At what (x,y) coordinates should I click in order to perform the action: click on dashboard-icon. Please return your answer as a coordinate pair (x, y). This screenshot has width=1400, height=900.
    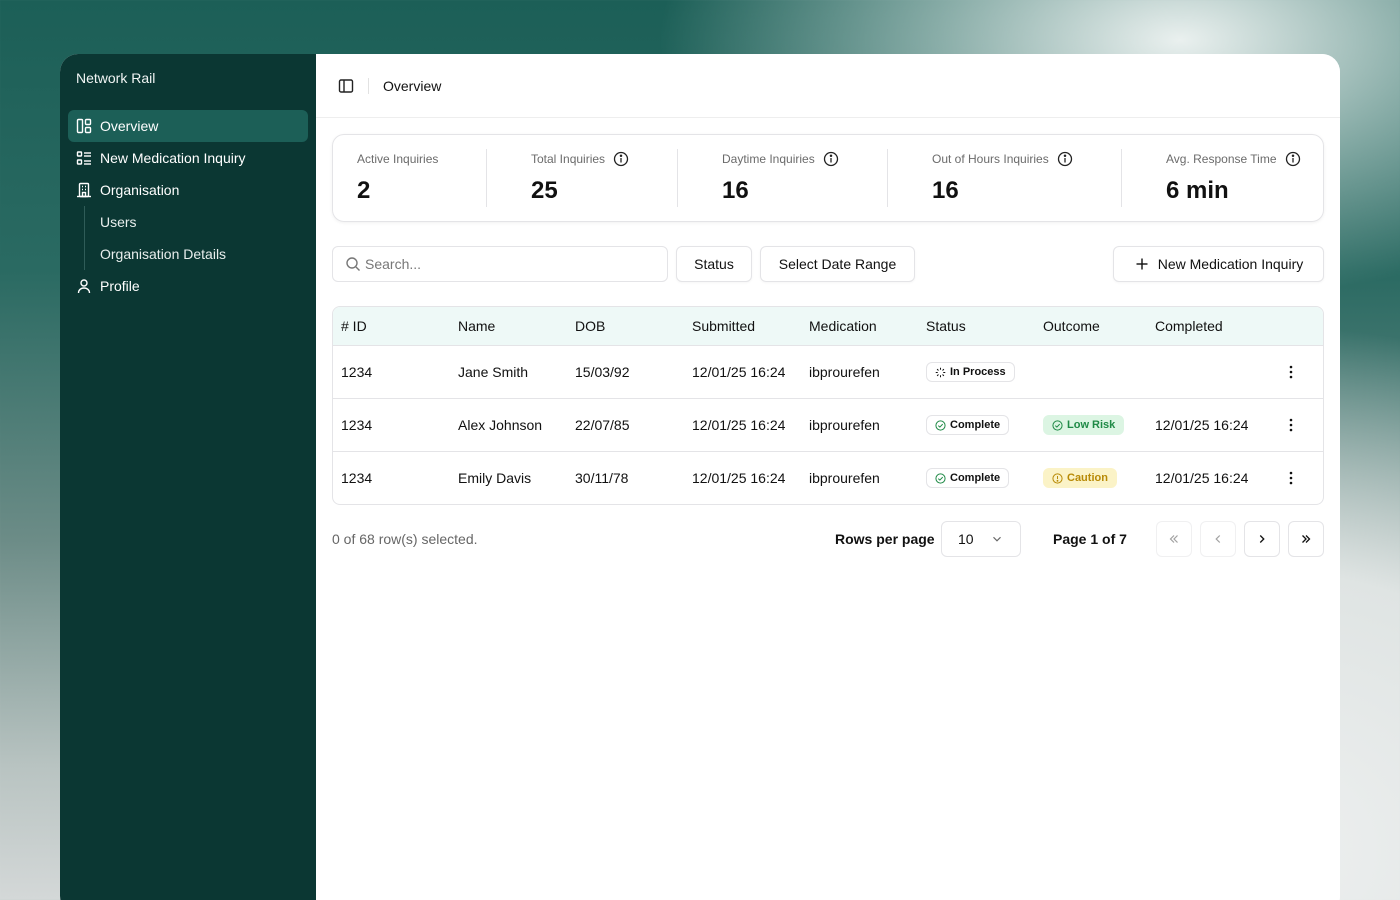
    Looking at the image, I should click on (84, 126).